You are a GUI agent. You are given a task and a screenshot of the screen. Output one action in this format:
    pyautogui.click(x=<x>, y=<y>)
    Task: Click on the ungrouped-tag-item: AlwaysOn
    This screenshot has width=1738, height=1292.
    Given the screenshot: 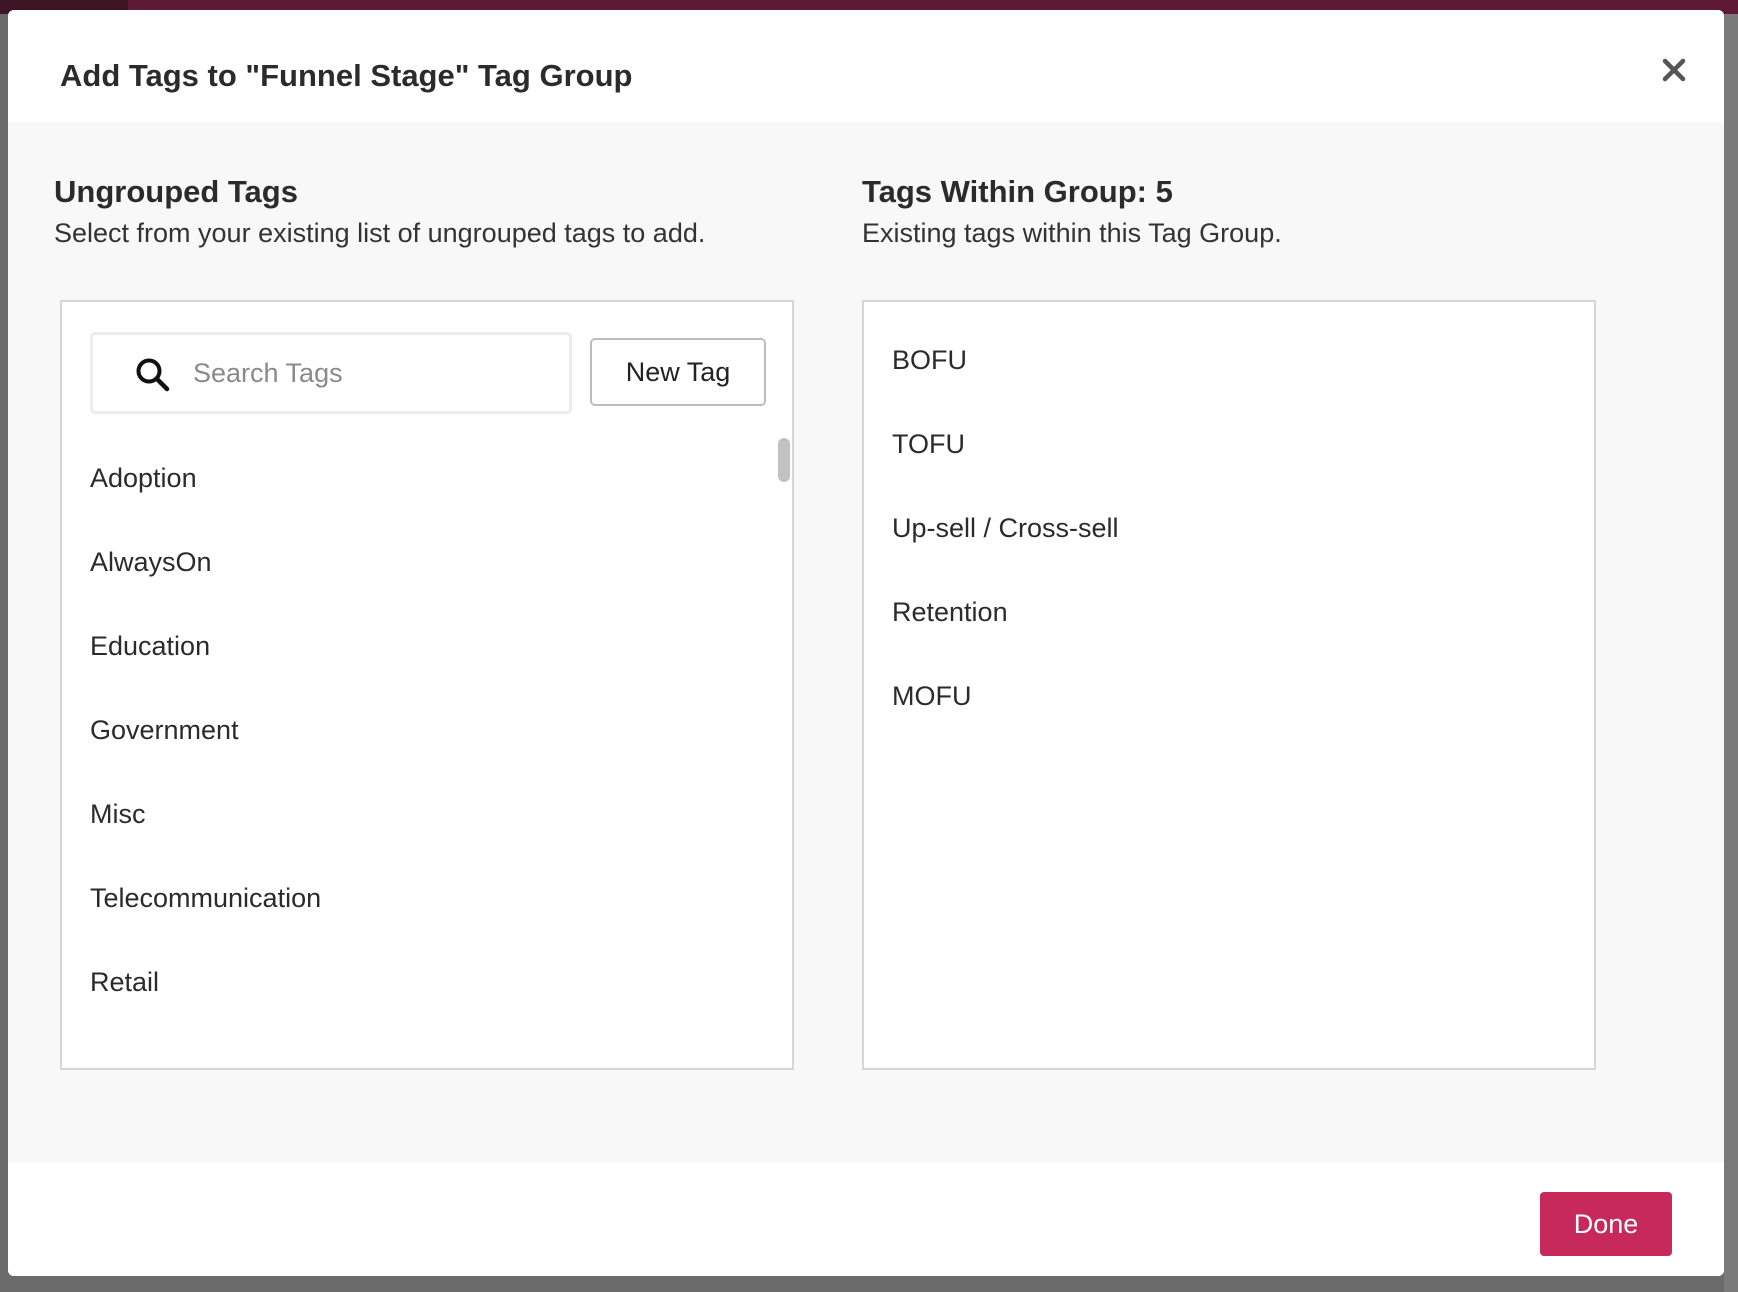 What is the action you would take?
    pyautogui.click(x=400, y=562)
    